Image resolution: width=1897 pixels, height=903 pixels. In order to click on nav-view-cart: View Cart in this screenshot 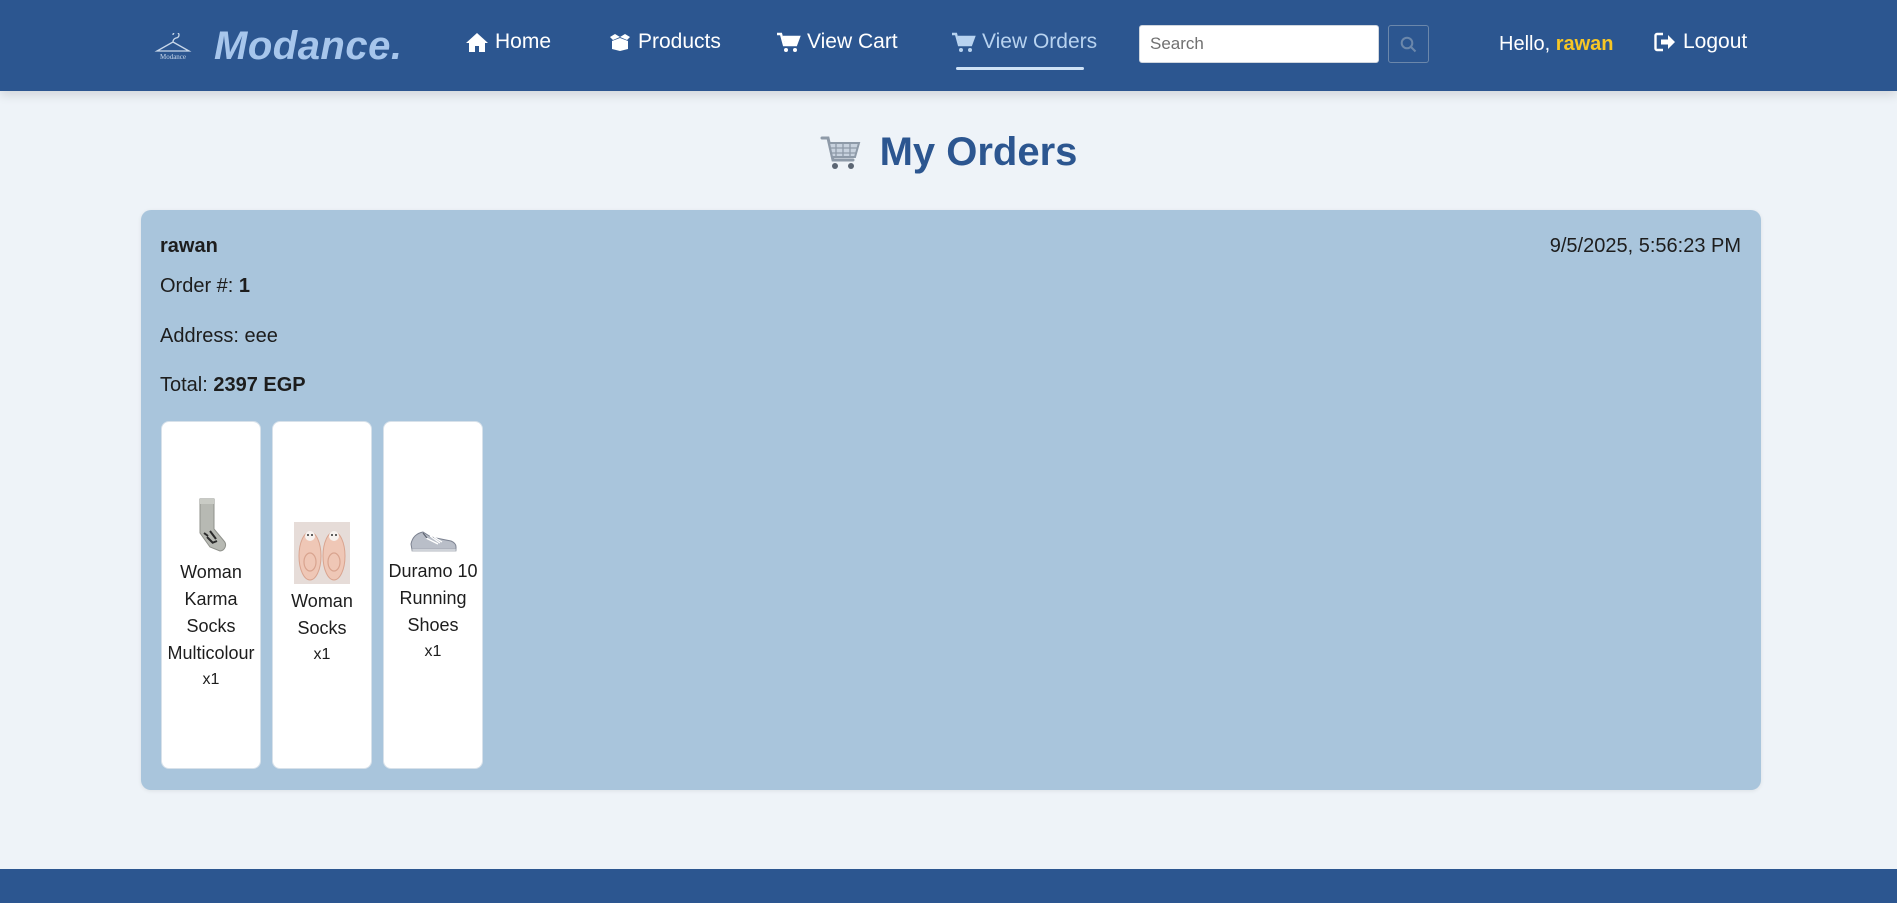, I will do `click(837, 42)`.